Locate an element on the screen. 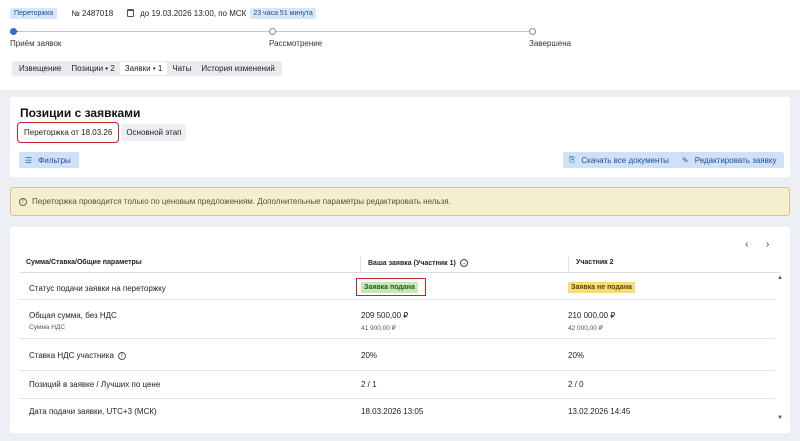 This screenshot has height=441, width=800. stage-tabs: Переторжка от 18.03.26 Основной этап is located at coordinates (101, 132).